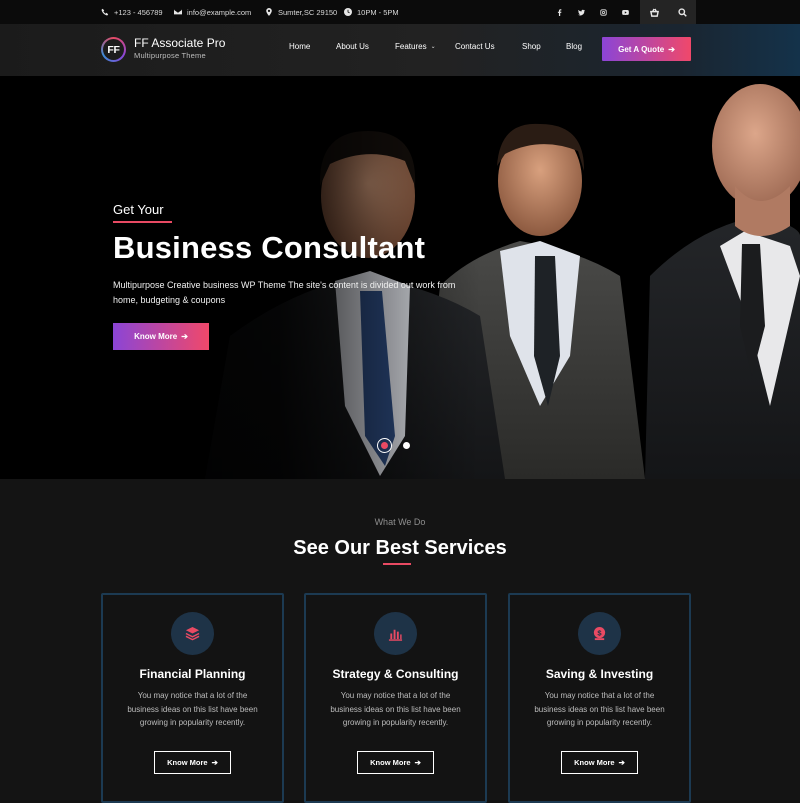 This screenshot has width=800, height=803. Describe the element at coordinates (192, 674) in the screenshot. I see `service-card-title: Financial Planning` at that location.